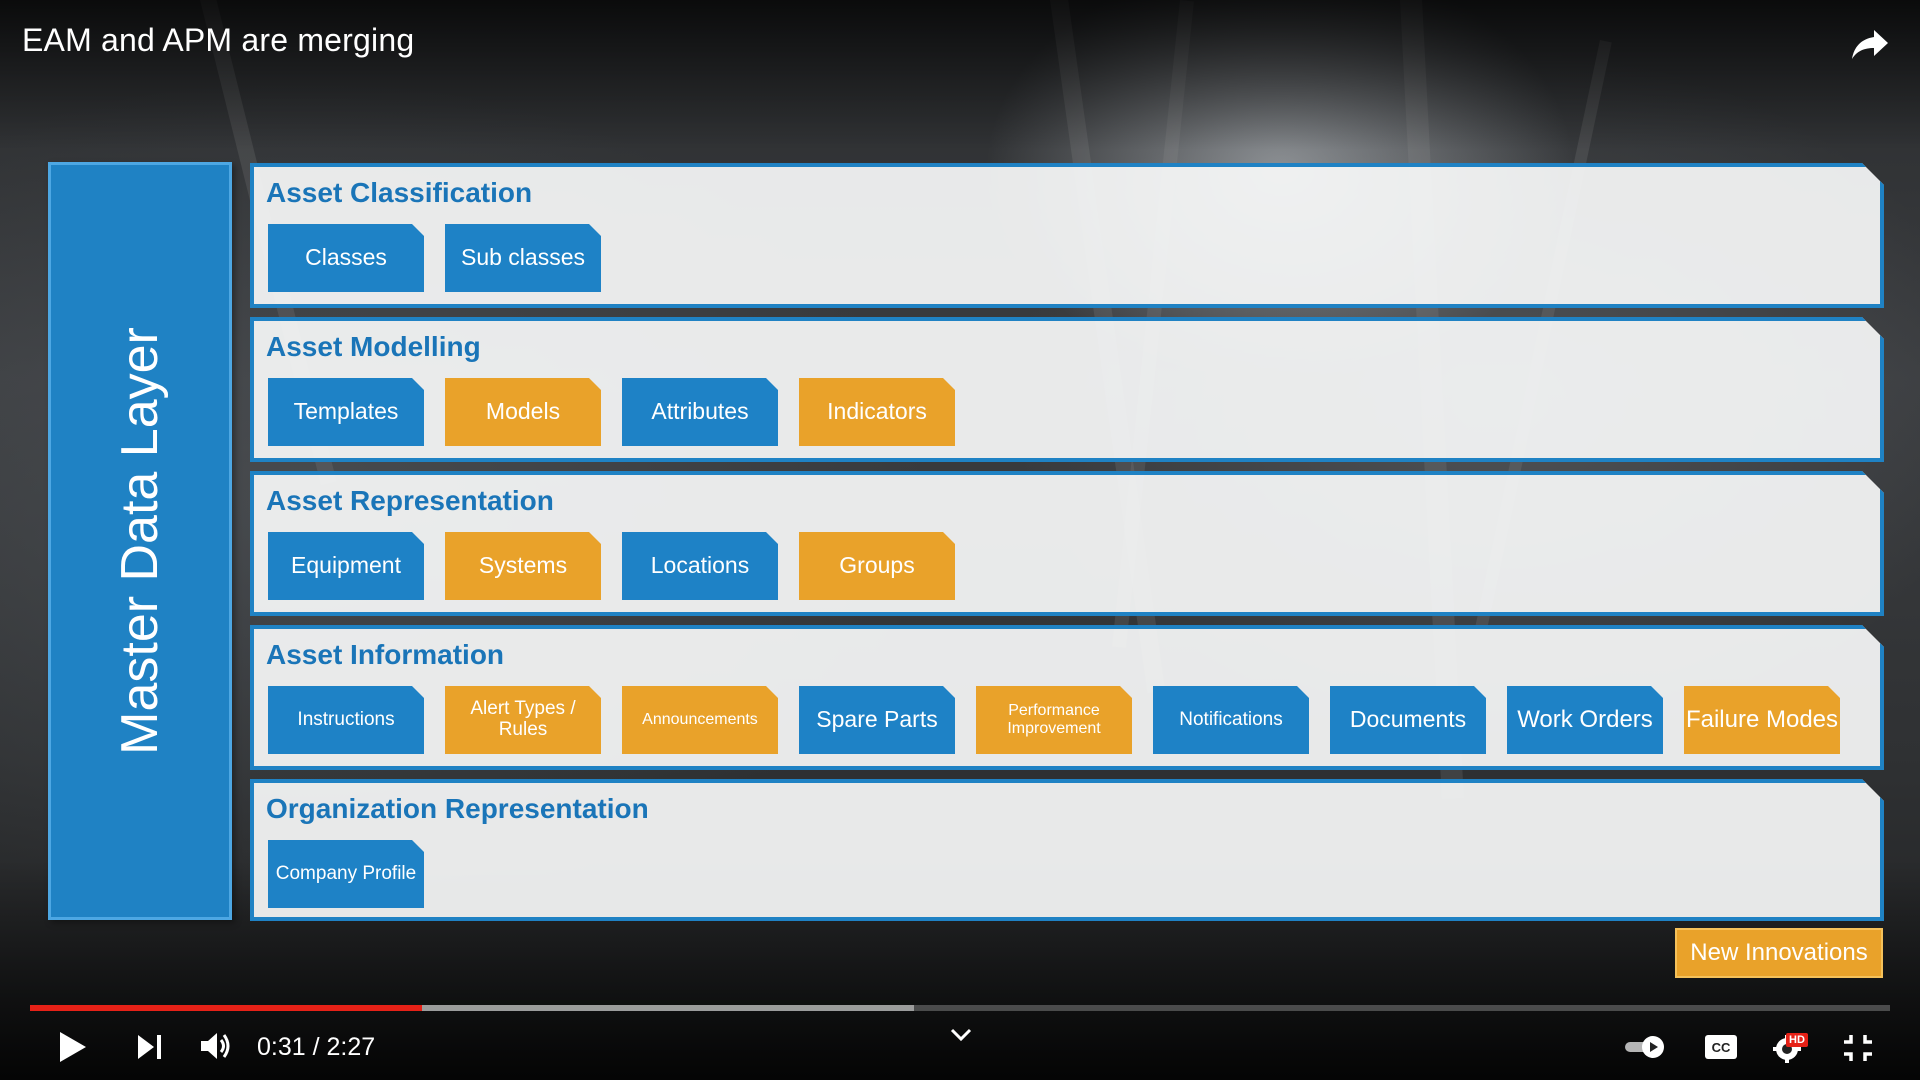  I want to click on chip-company-profile: Company Profile, so click(346, 874).